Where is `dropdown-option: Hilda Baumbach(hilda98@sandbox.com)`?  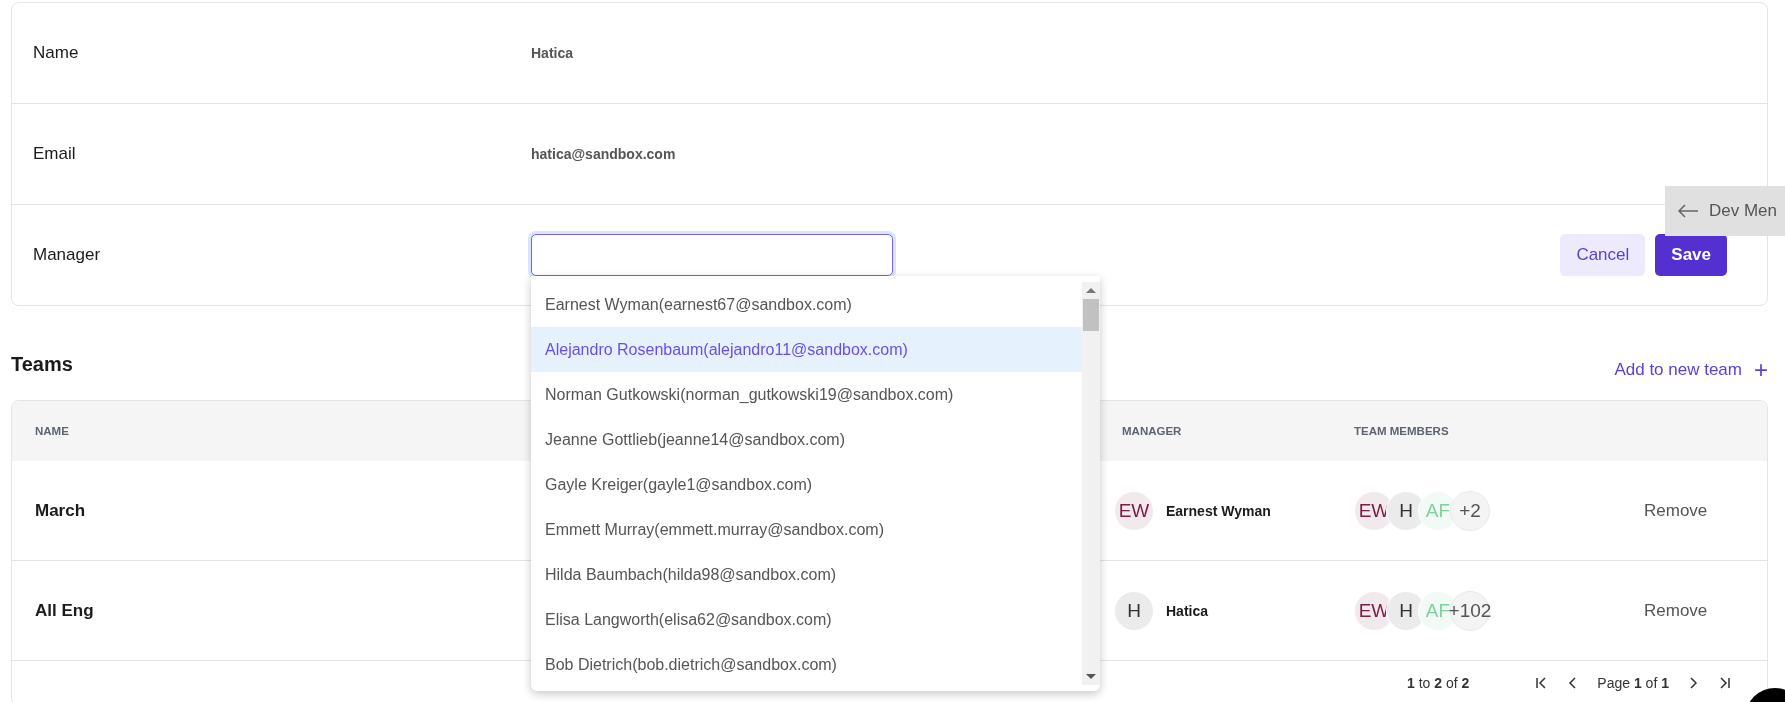 dropdown-option: Hilda Baumbach(hilda98@sandbox.com) is located at coordinates (806, 574).